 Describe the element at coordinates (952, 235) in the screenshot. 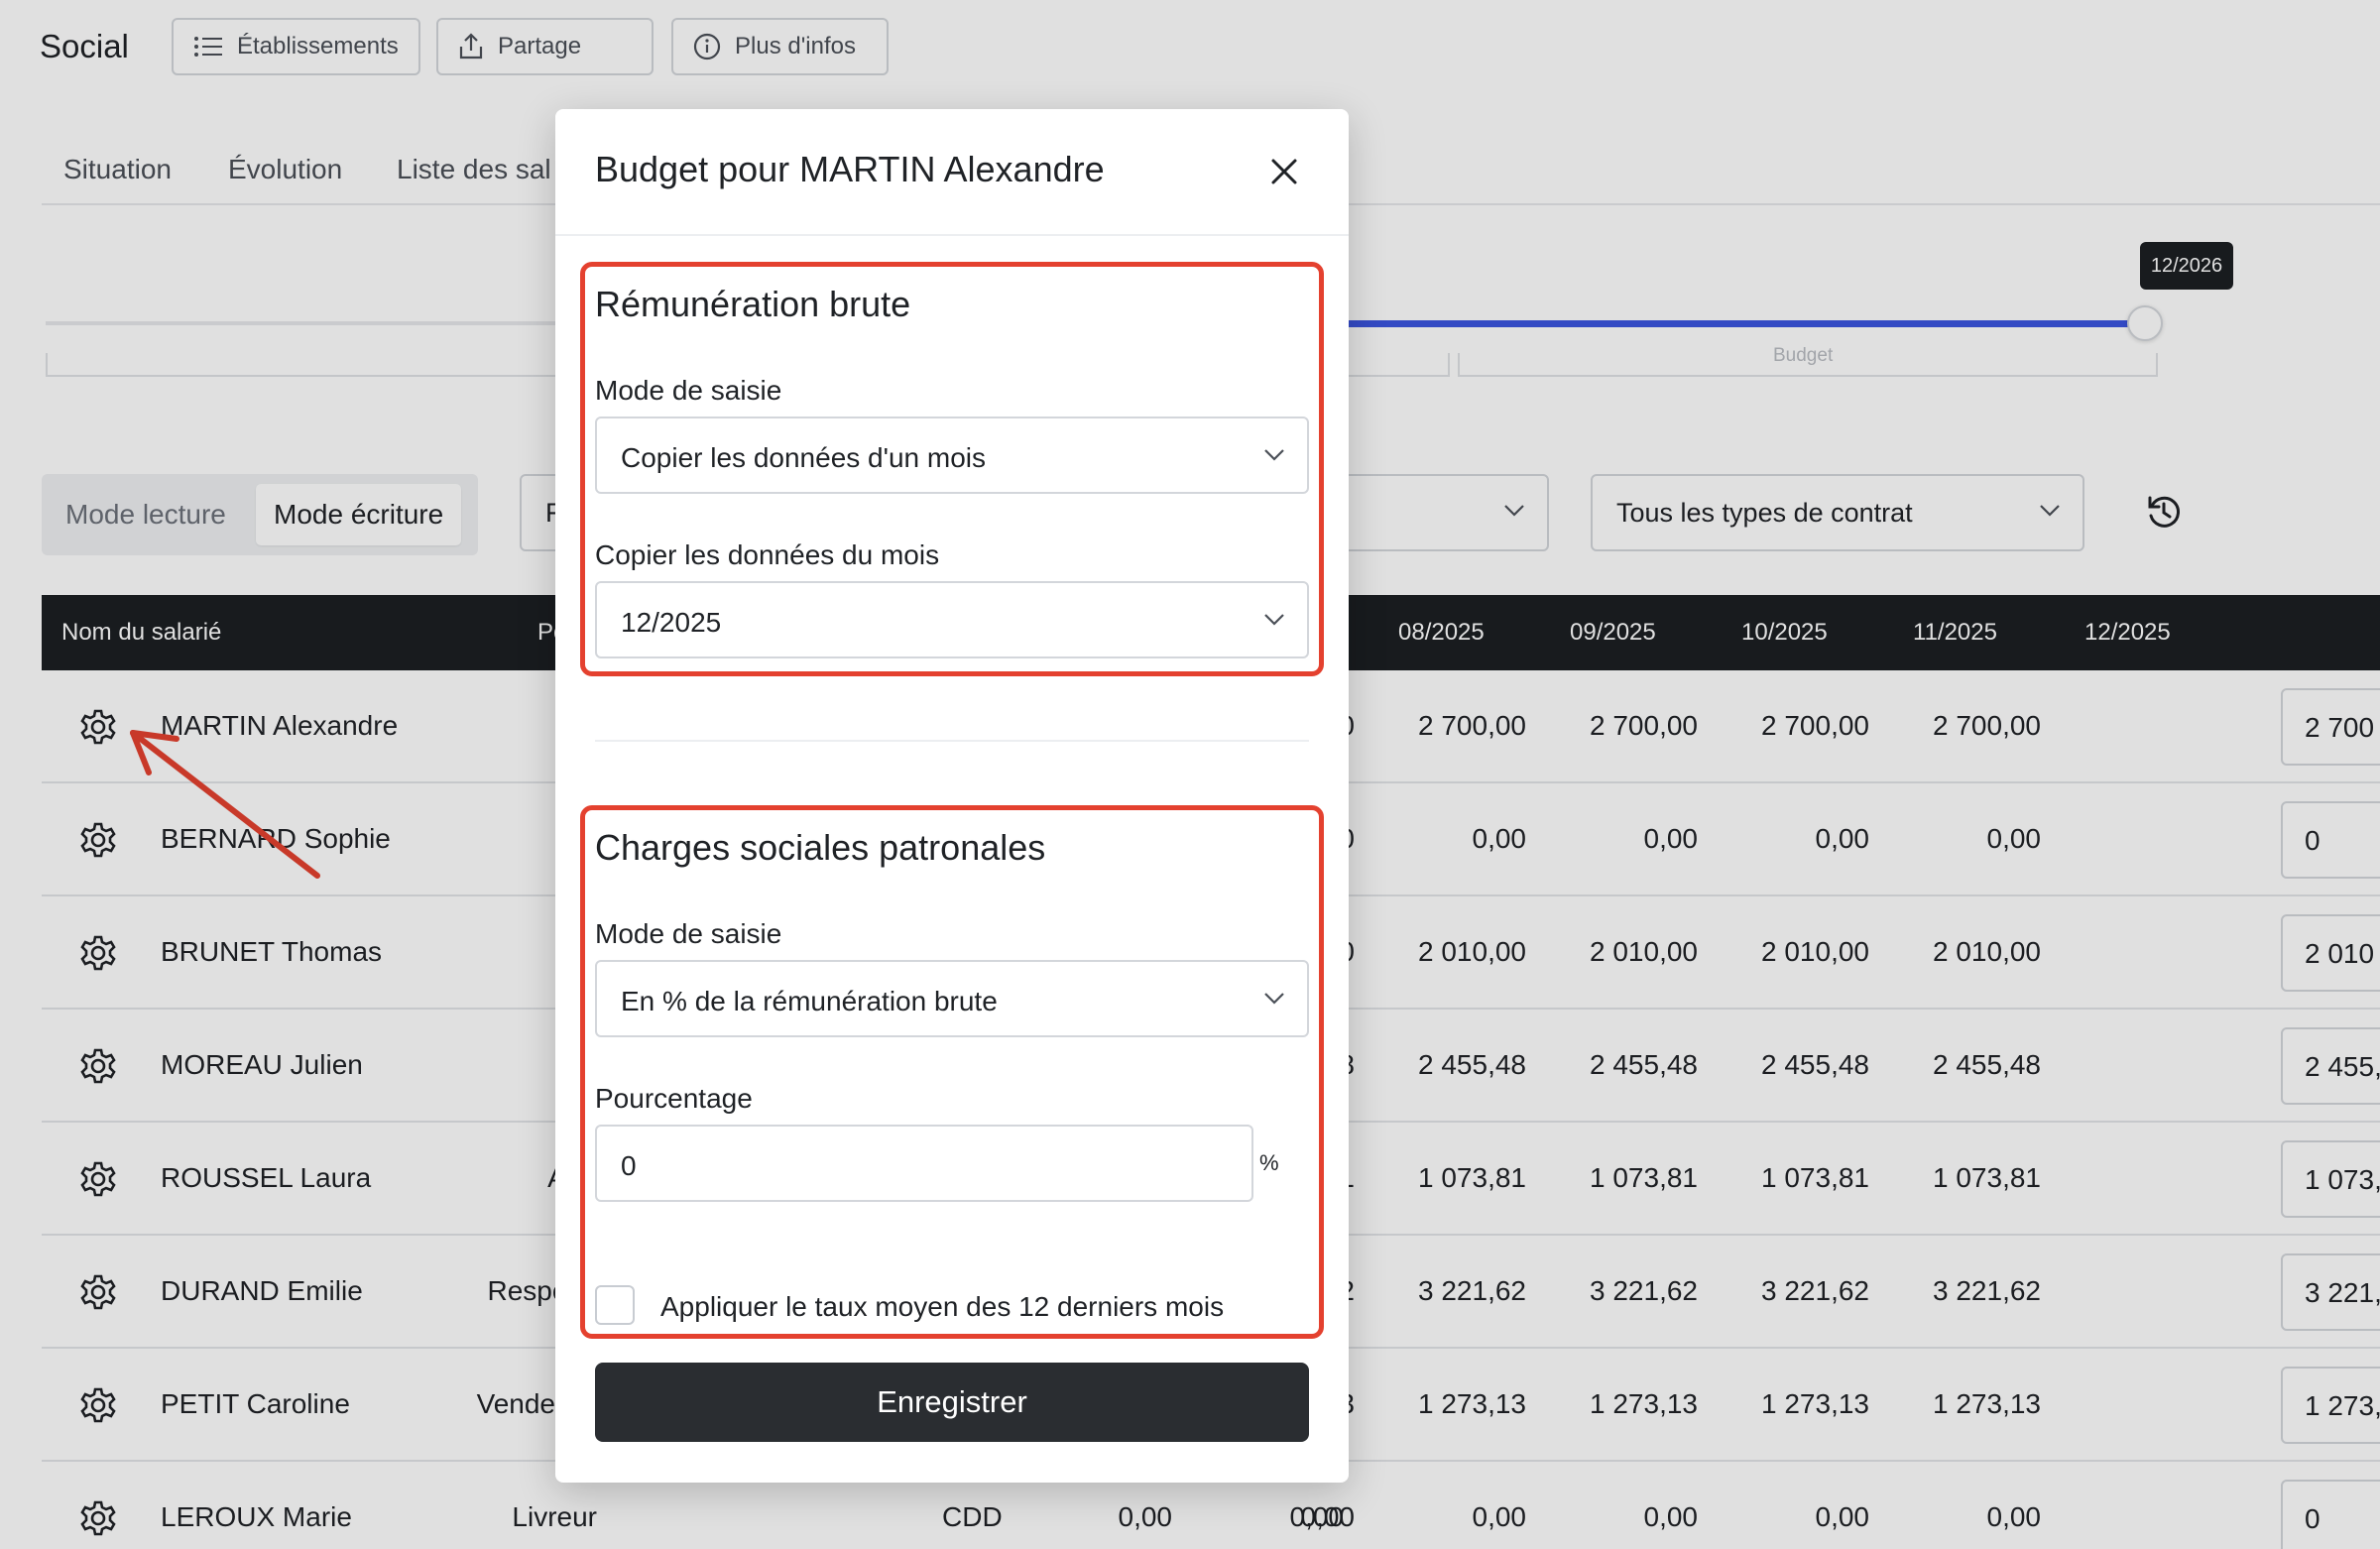

I see `modal-header-divider` at that location.